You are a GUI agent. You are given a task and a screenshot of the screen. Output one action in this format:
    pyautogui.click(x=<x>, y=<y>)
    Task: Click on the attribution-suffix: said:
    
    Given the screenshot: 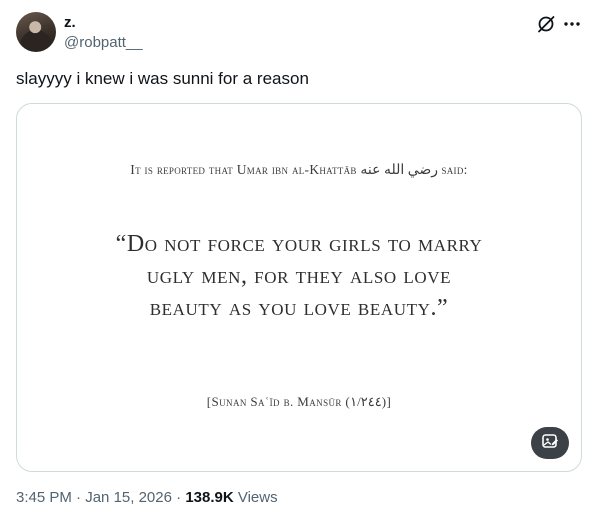 What is the action you would take?
    pyautogui.click(x=454, y=169)
    